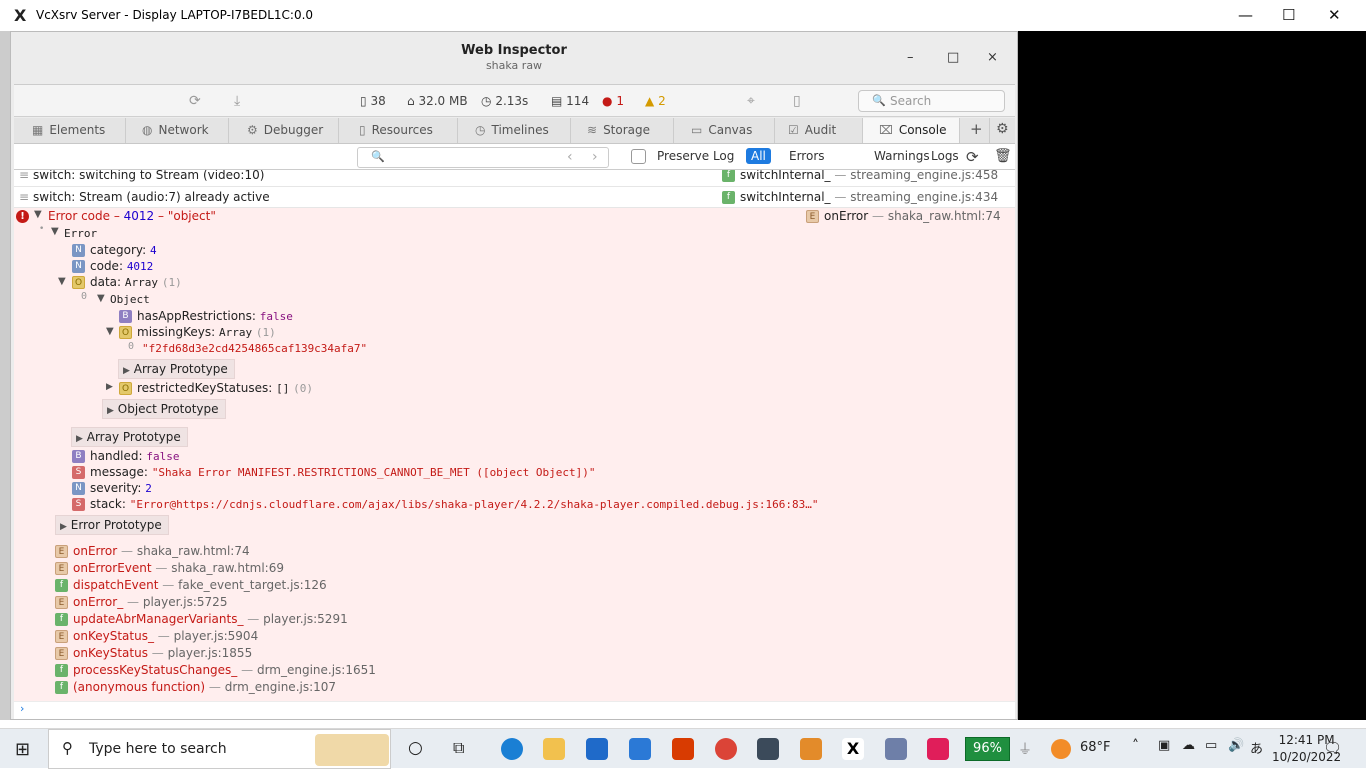 The width and height of the screenshot is (1366, 769). Describe the element at coordinates (415, 748) in the screenshot. I see `cortana-icon: ○` at that location.